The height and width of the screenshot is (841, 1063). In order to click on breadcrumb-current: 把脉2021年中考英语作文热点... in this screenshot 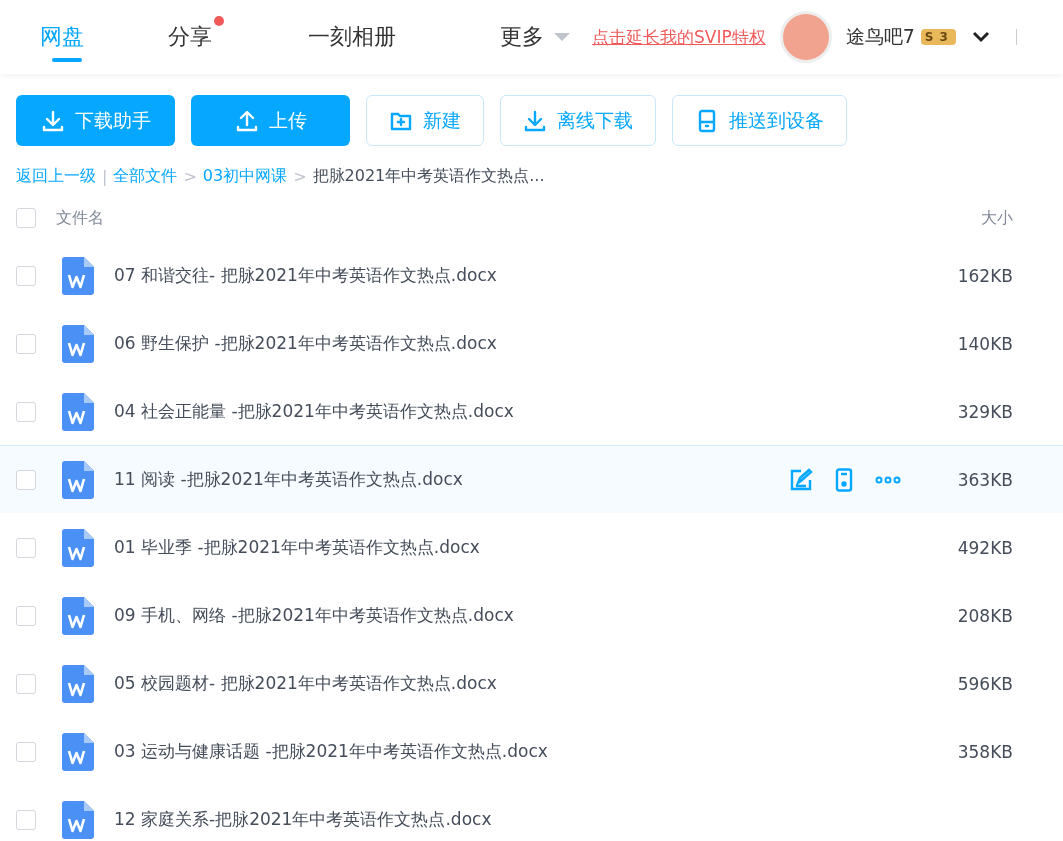, I will do `click(428, 176)`.